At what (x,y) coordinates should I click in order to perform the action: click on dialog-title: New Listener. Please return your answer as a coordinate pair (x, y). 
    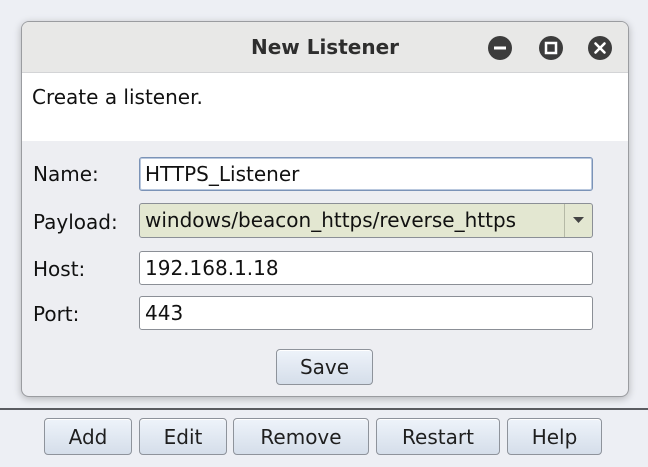
    Looking at the image, I should click on (325, 47).